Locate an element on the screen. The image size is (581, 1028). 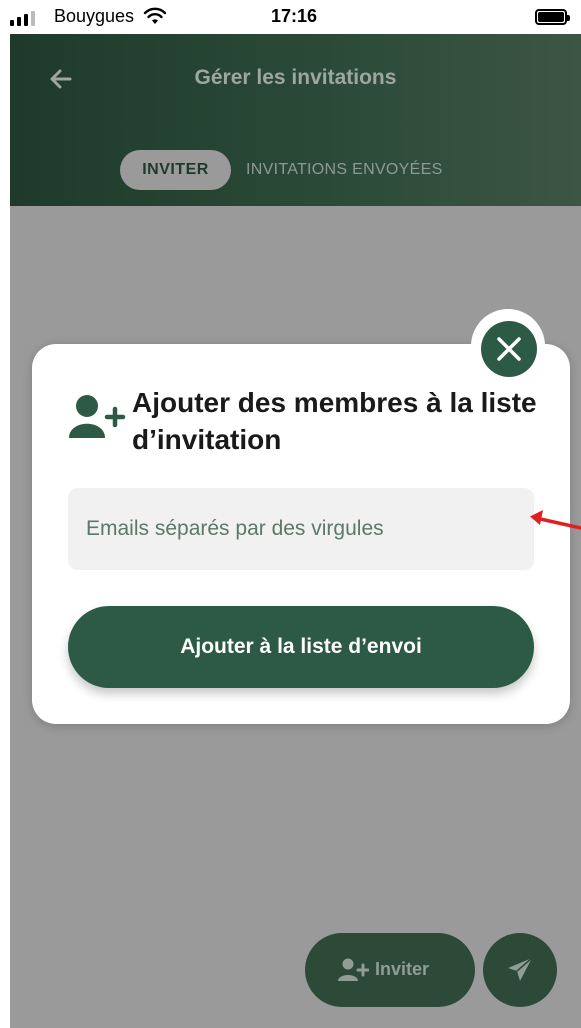
carrier-name: Bouygues is located at coordinates (94, 16).